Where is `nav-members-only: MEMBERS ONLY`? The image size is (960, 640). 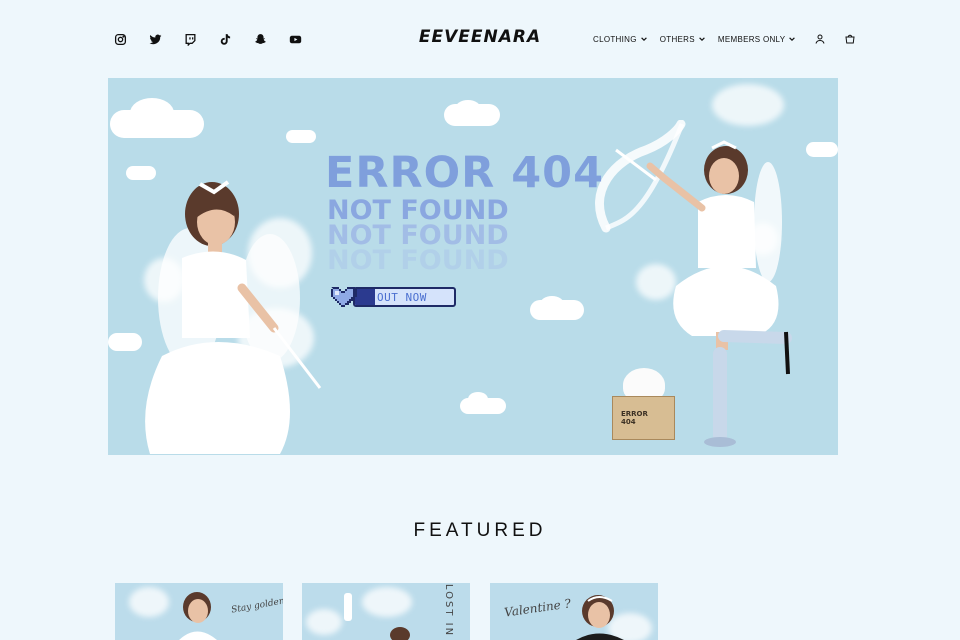
nav-members-only: MEMBERS ONLY is located at coordinates (757, 39).